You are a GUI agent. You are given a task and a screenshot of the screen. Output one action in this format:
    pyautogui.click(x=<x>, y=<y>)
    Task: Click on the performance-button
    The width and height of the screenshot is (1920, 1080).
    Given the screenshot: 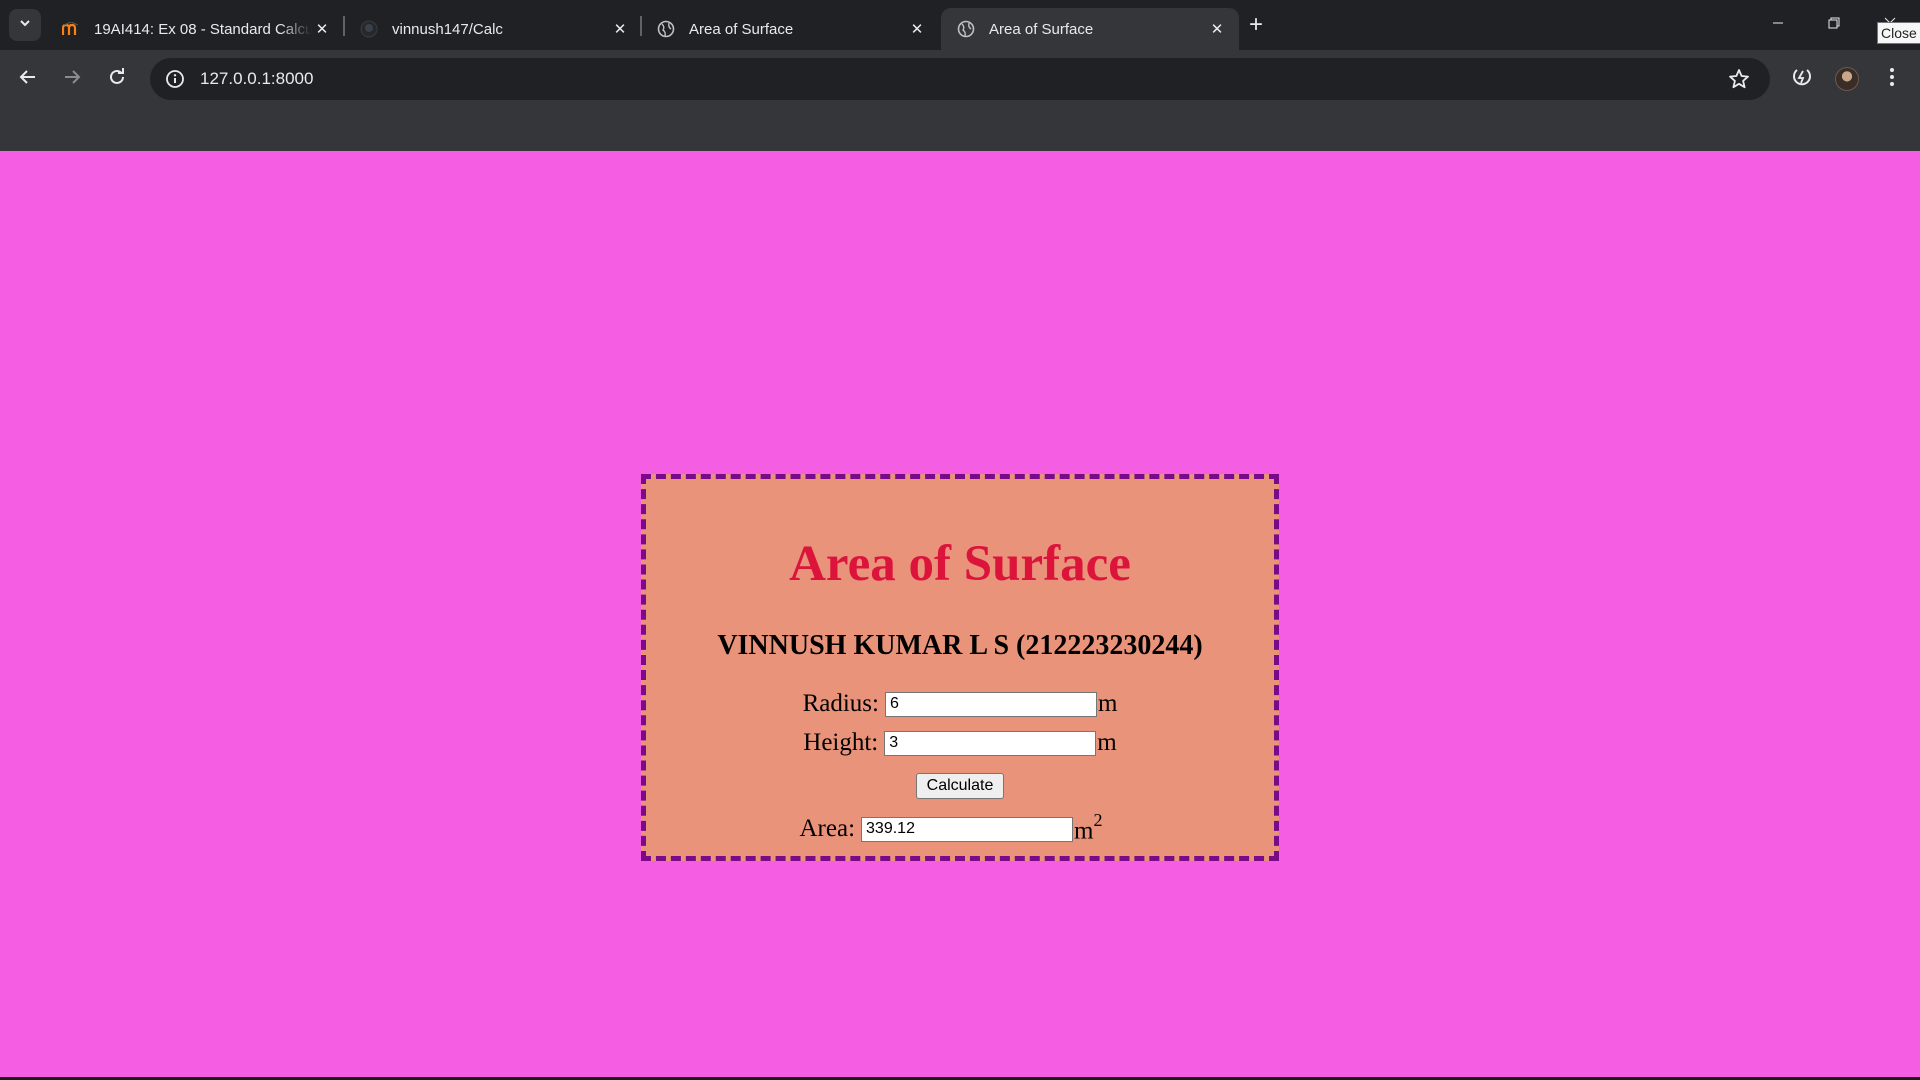 What is the action you would take?
    pyautogui.click(x=1802, y=79)
    